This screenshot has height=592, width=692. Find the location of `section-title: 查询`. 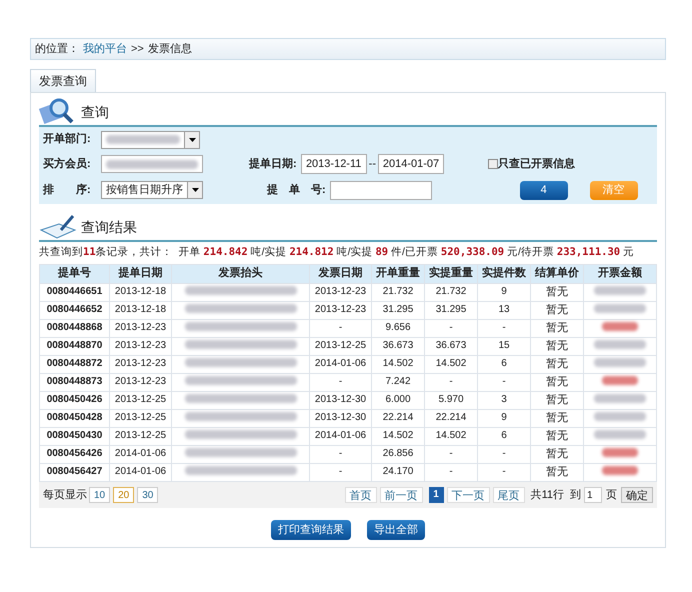

section-title: 查询 is located at coordinates (95, 112).